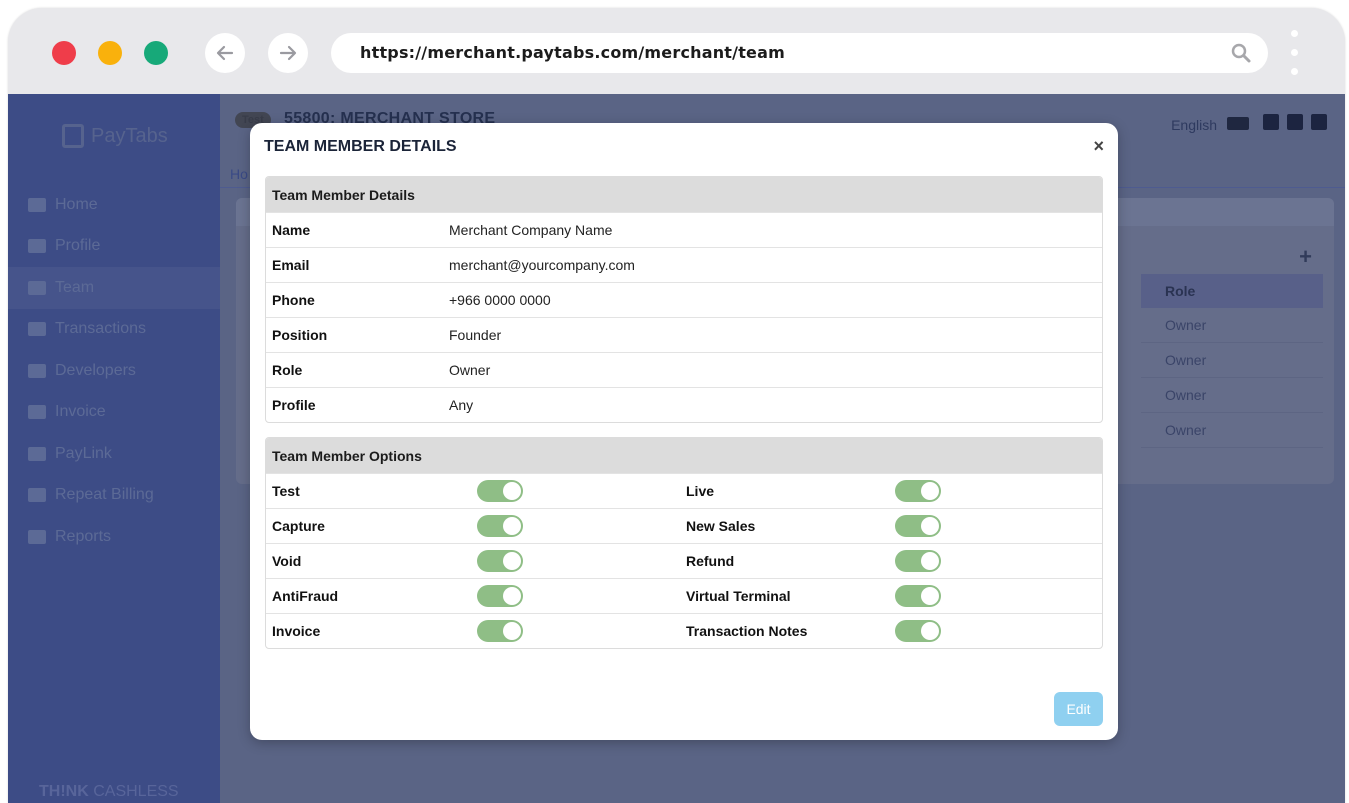 Image resolution: width=1349 pixels, height=803 pixels. What do you see at coordinates (104, 495) in the screenshot?
I see `sidebar-item-label: Repeat Billing` at bounding box center [104, 495].